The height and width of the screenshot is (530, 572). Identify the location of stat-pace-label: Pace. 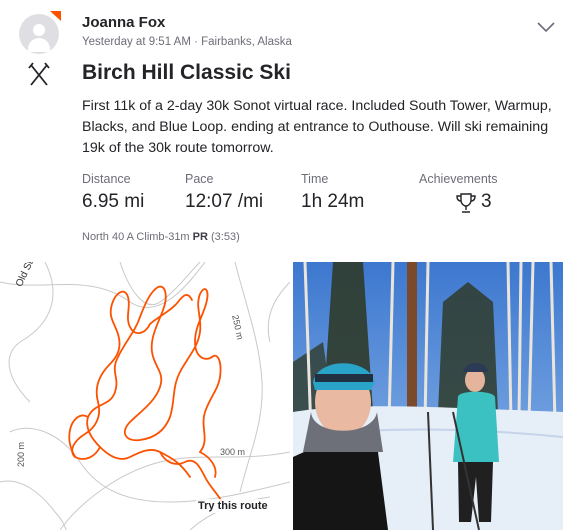
(199, 179).